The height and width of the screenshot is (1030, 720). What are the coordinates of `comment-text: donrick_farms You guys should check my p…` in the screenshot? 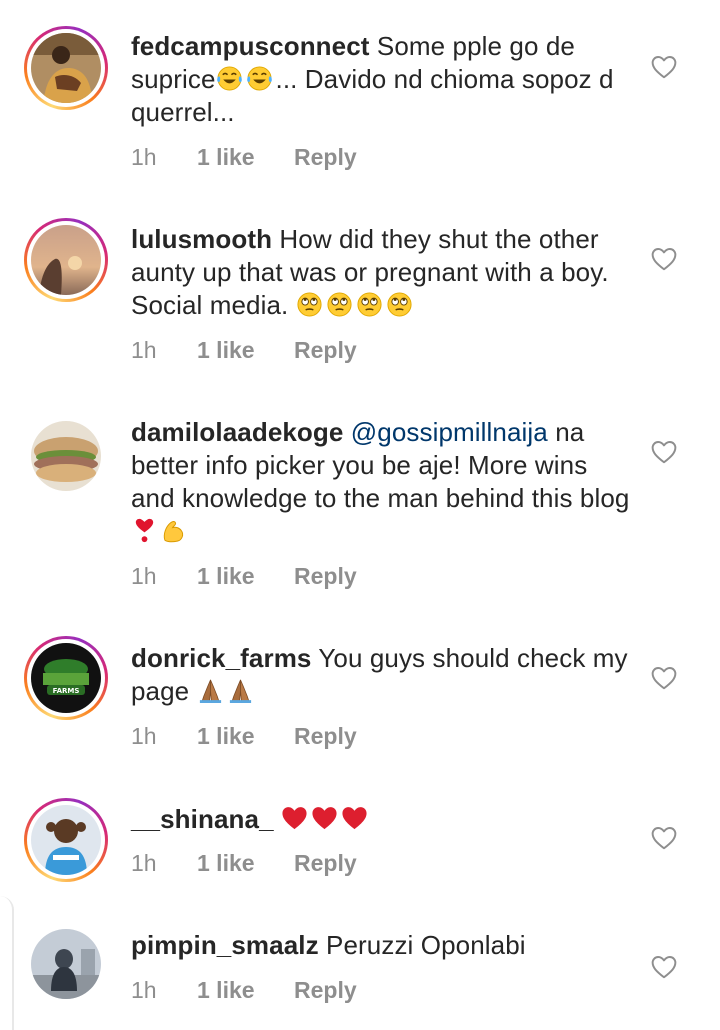 It's located at (381, 675).